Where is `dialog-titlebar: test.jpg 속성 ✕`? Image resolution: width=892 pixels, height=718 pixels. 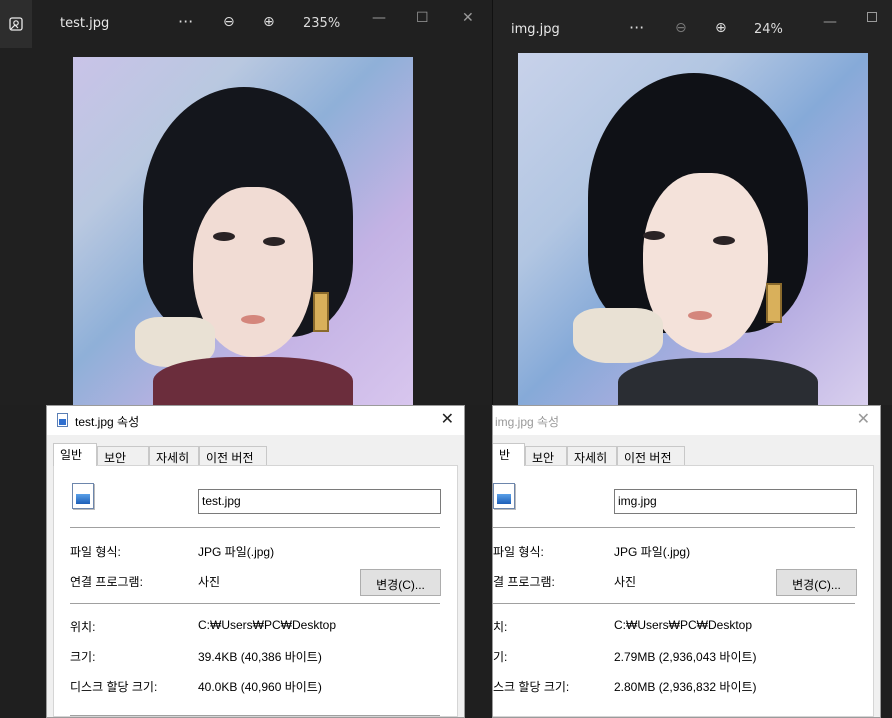
dialog-titlebar: test.jpg 속성 ✕ is located at coordinates (255, 420).